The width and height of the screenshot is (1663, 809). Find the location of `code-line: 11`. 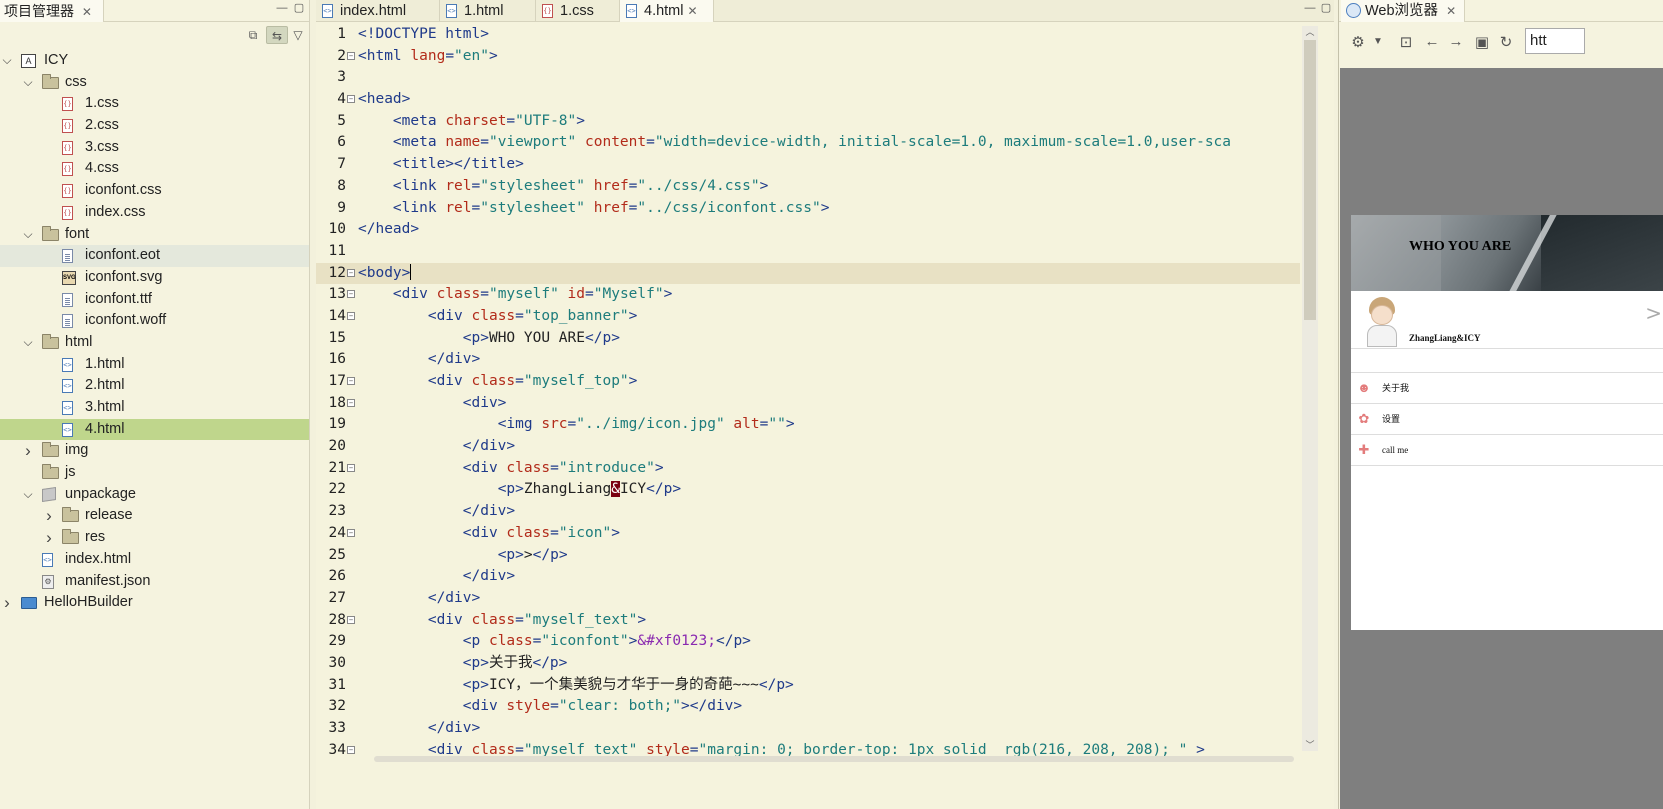

code-line: 11 is located at coordinates (808, 252).